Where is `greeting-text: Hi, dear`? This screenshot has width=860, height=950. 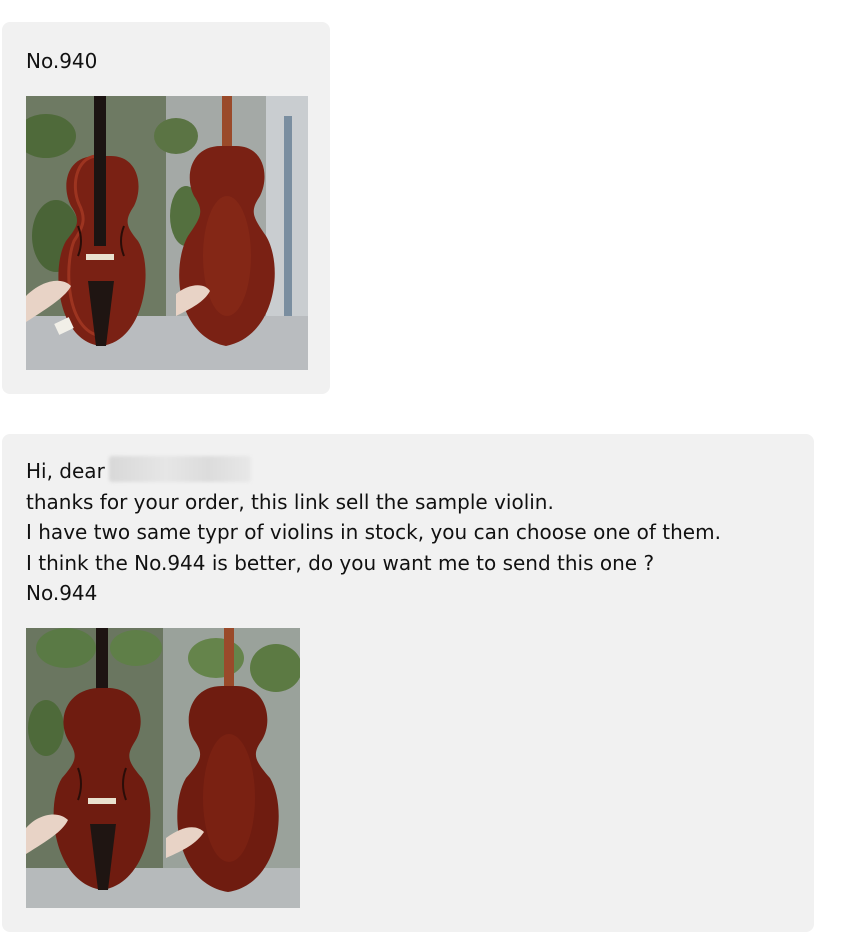 greeting-text: Hi, dear is located at coordinates (65, 471).